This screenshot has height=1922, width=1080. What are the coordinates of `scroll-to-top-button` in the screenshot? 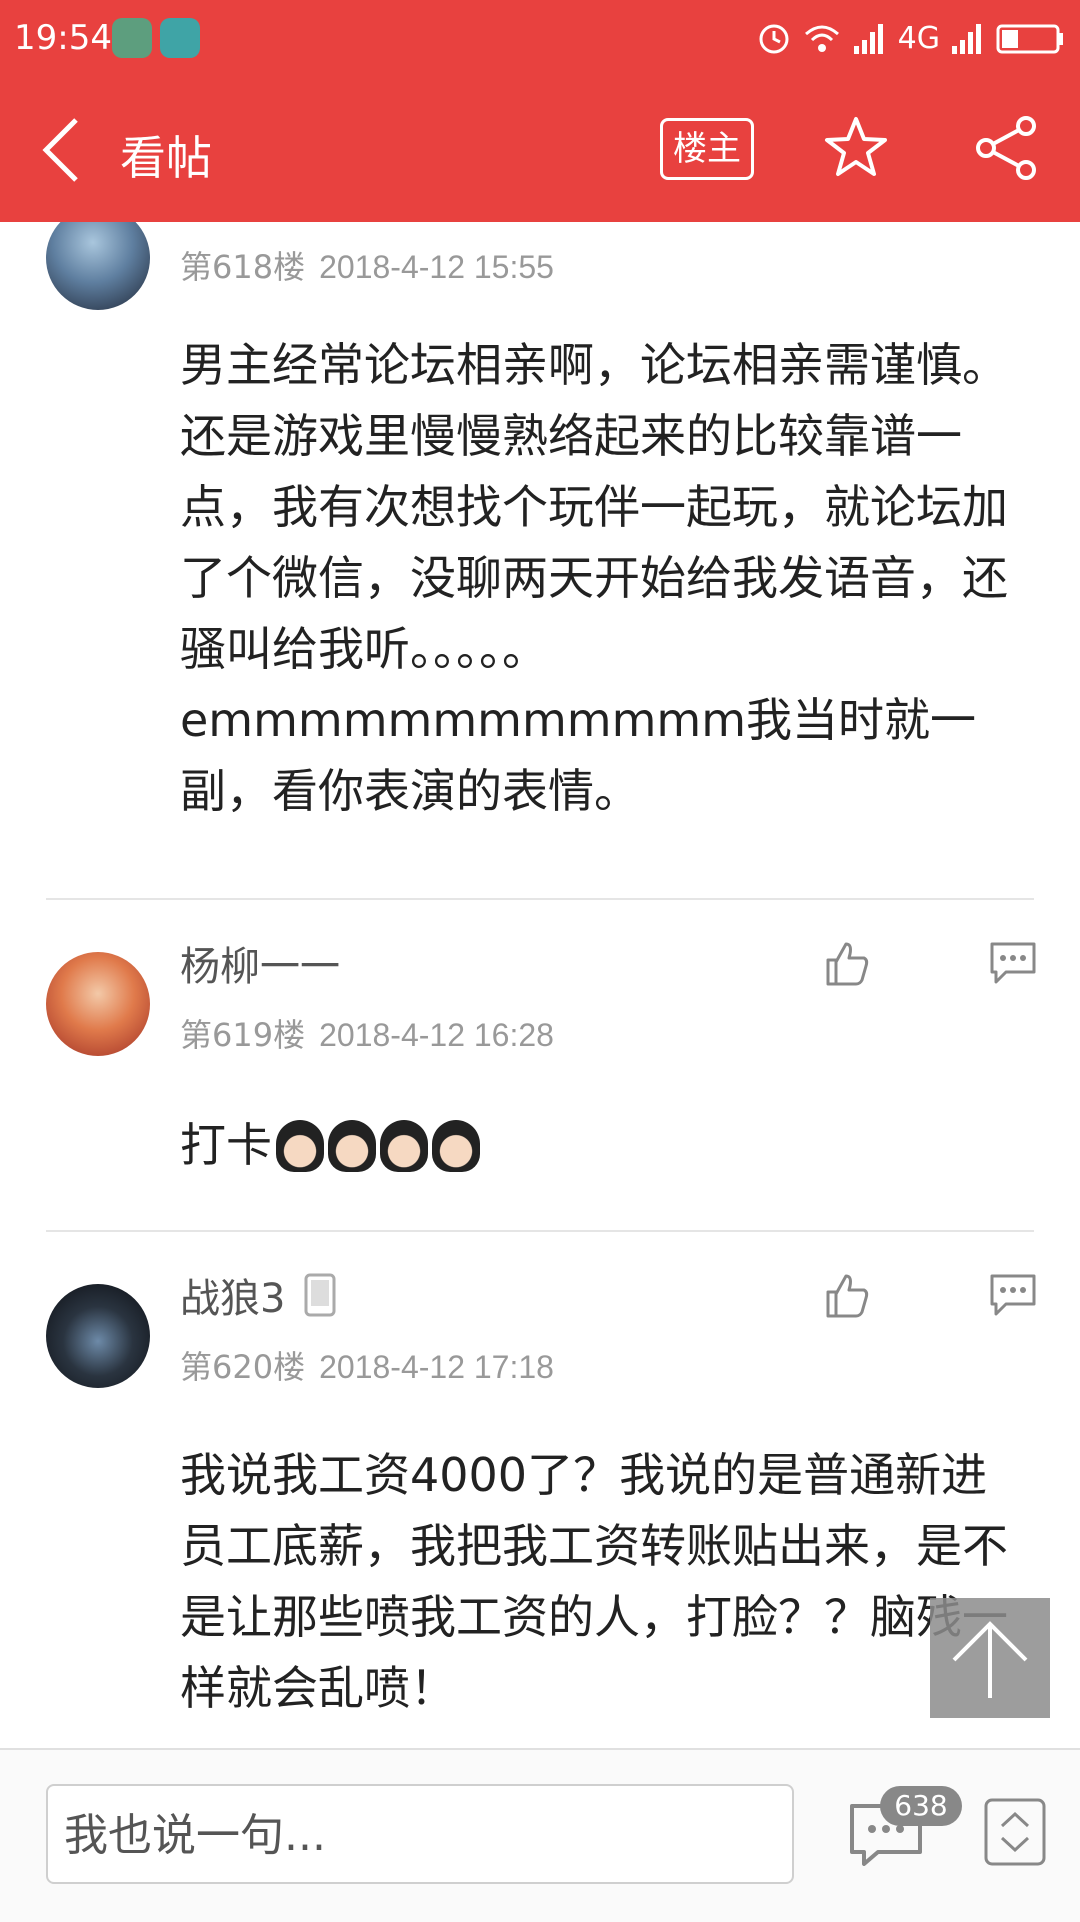 It's located at (990, 1658).